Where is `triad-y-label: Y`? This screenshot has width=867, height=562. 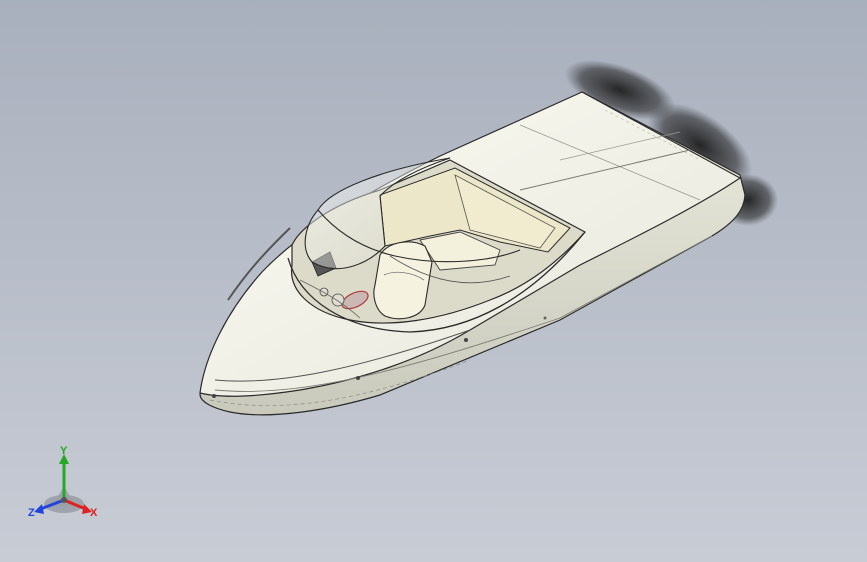
triad-y-label: Y is located at coordinates (64, 451).